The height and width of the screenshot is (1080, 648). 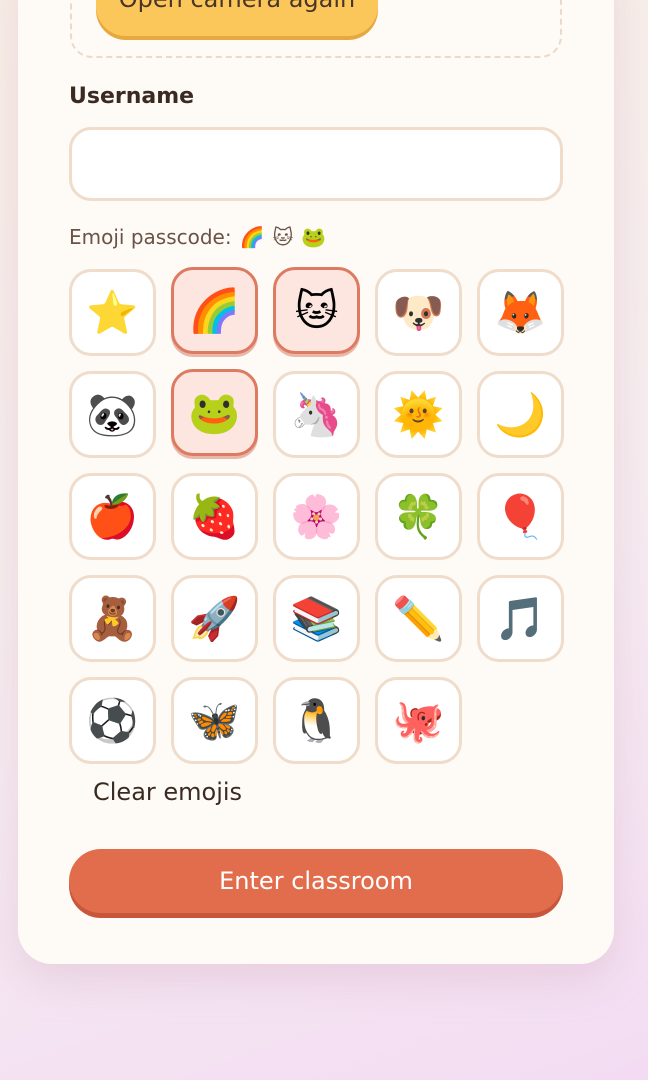 I want to click on emoji-tile-soccer-ball: ⚽, so click(x=112, y=720).